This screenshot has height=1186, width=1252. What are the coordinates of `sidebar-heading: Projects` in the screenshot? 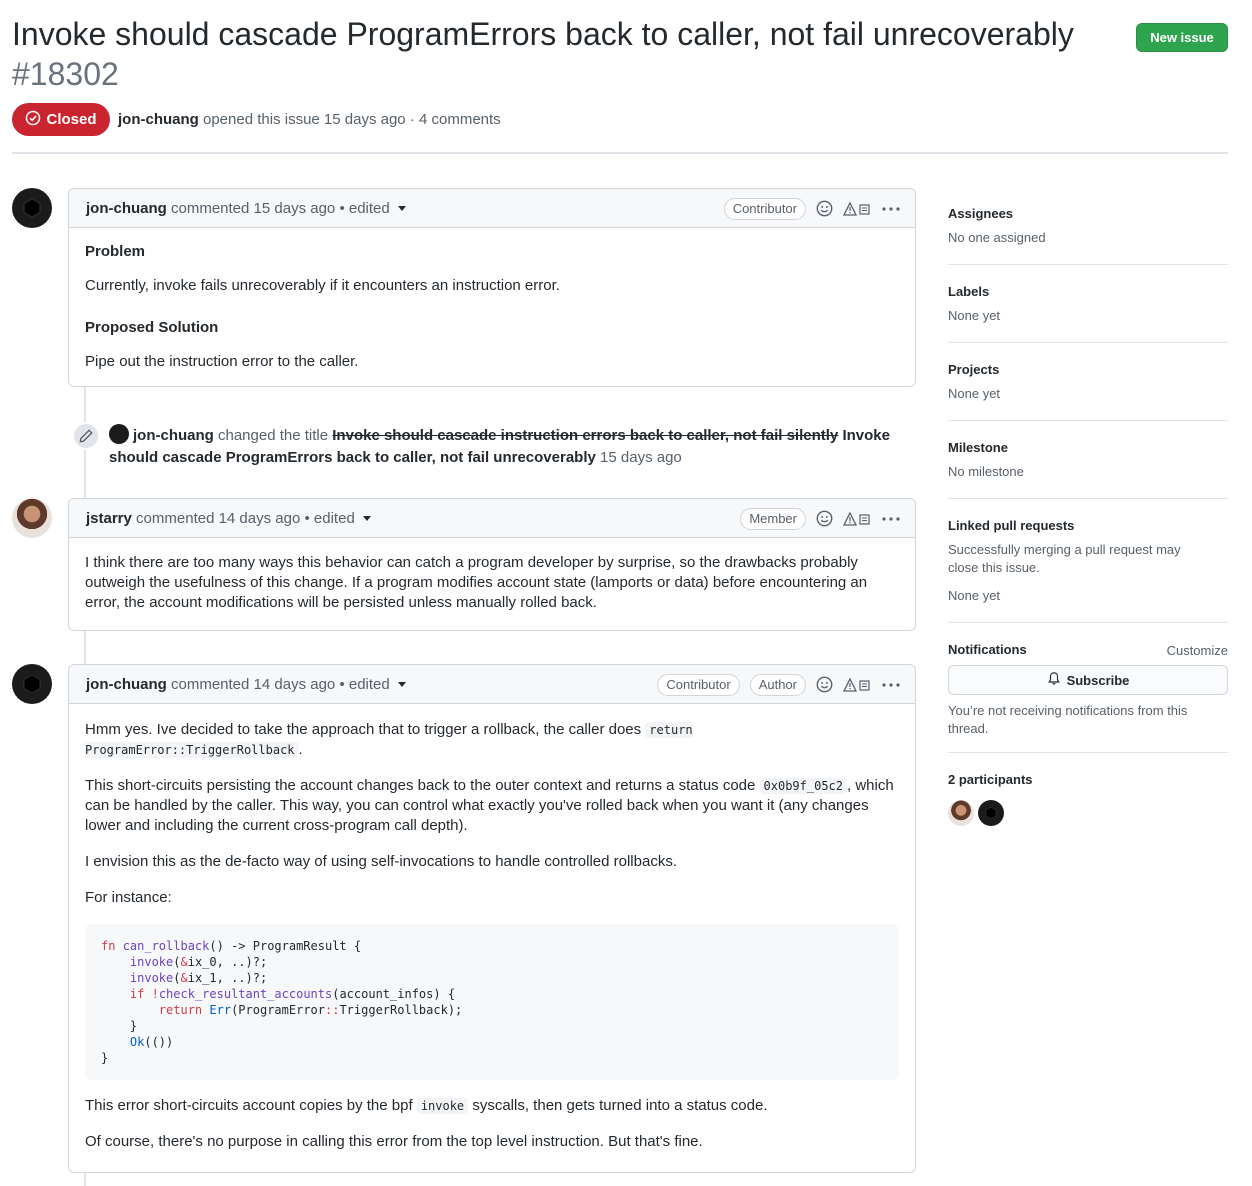 It's located at (1088, 369).